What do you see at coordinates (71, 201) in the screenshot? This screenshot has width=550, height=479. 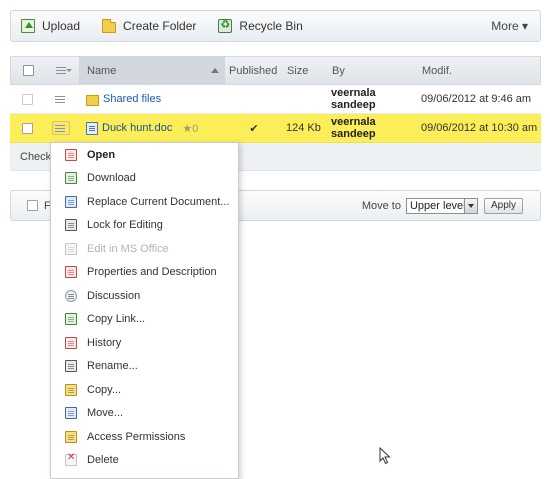 I see `replace-document-icon` at bounding box center [71, 201].